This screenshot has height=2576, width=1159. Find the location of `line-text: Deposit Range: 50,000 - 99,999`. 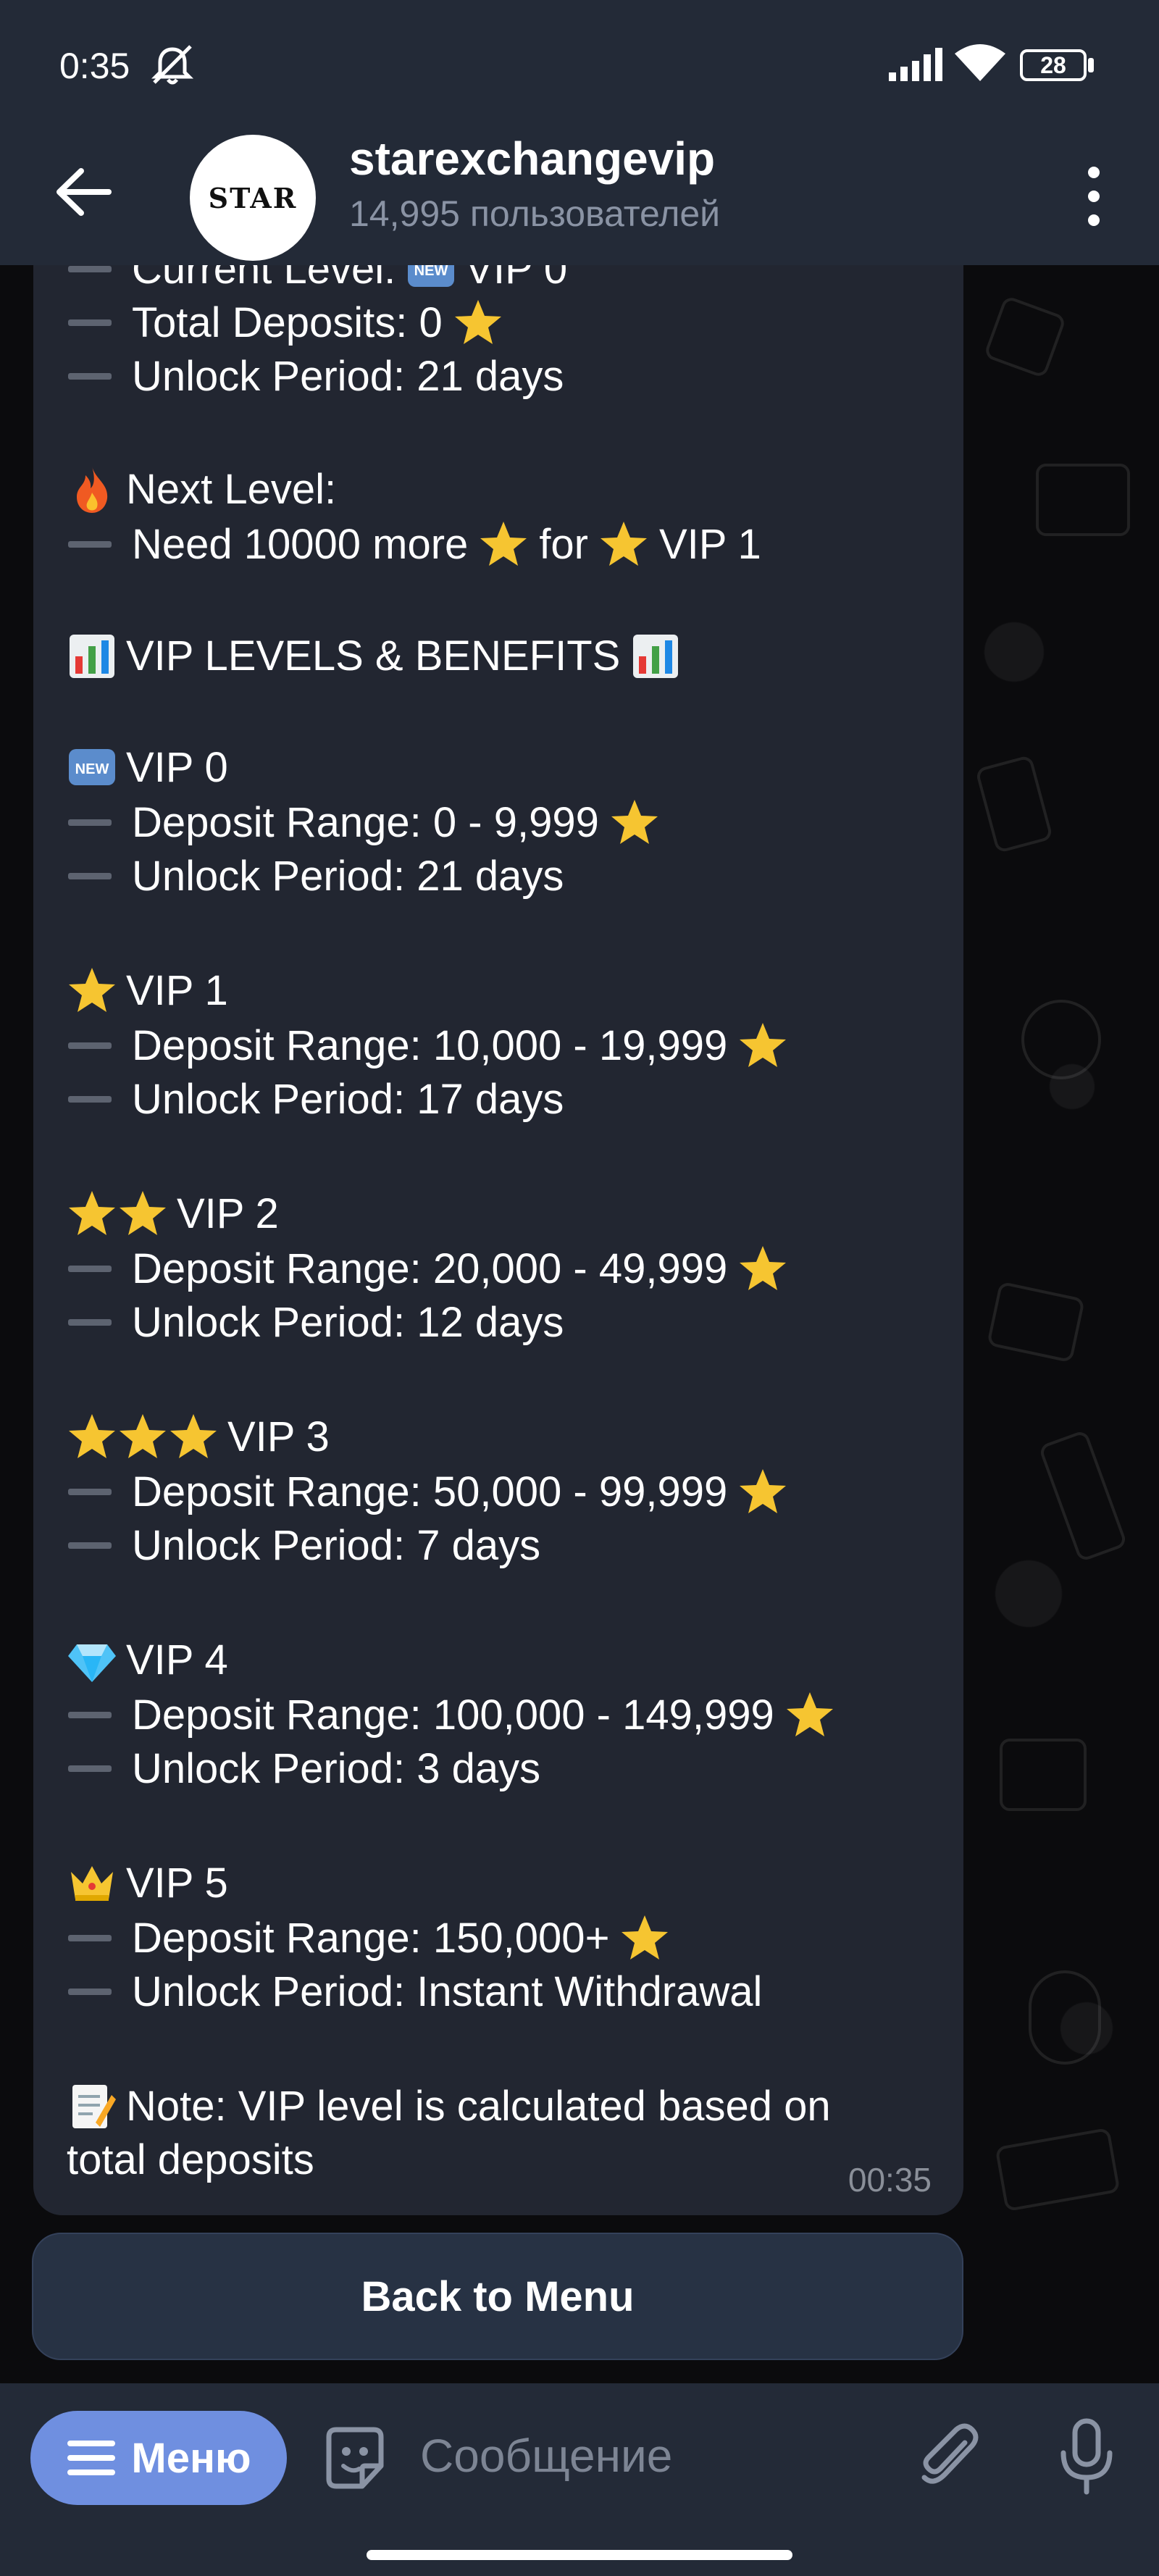

line-text: Deposit Range: 50,000 - 99,999 is located at coordinates (430, 1491).